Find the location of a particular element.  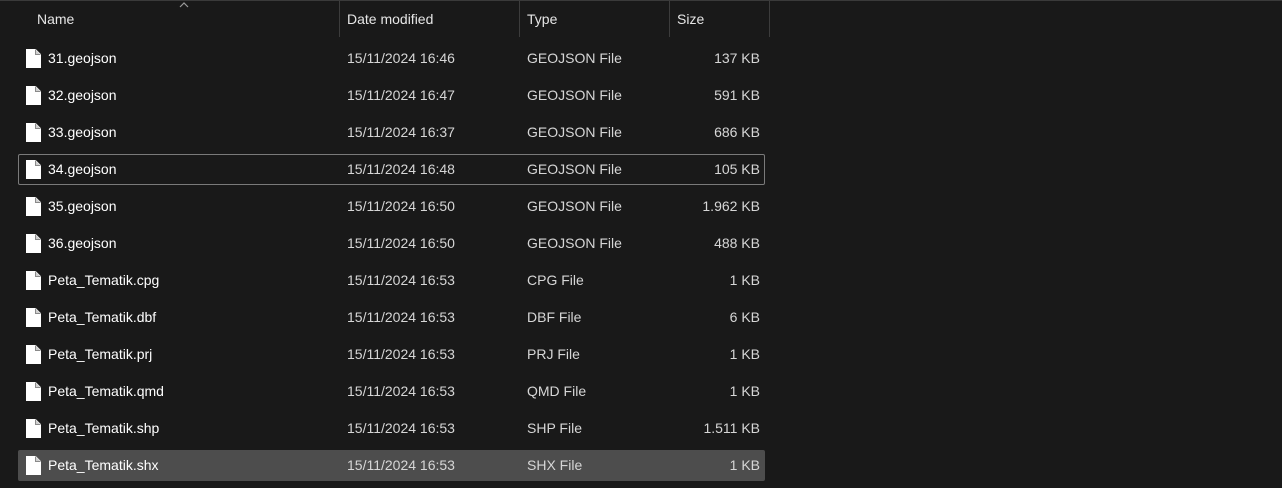

file-size: 137 KB is located at coordinates (737, 58).